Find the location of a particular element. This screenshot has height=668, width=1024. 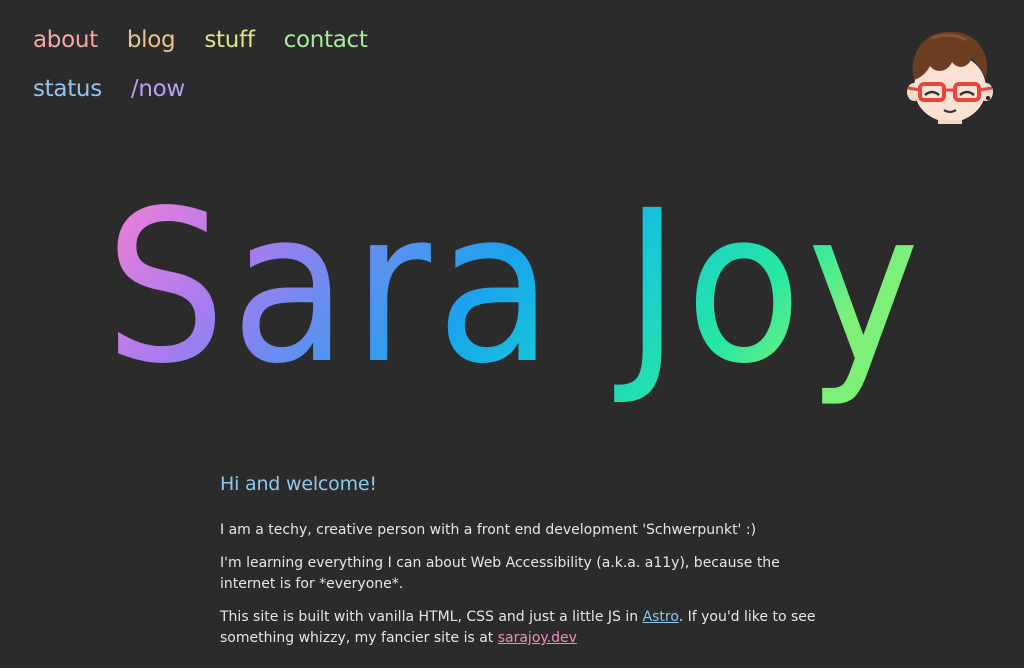

avatar is located at coordinates (950, 74).